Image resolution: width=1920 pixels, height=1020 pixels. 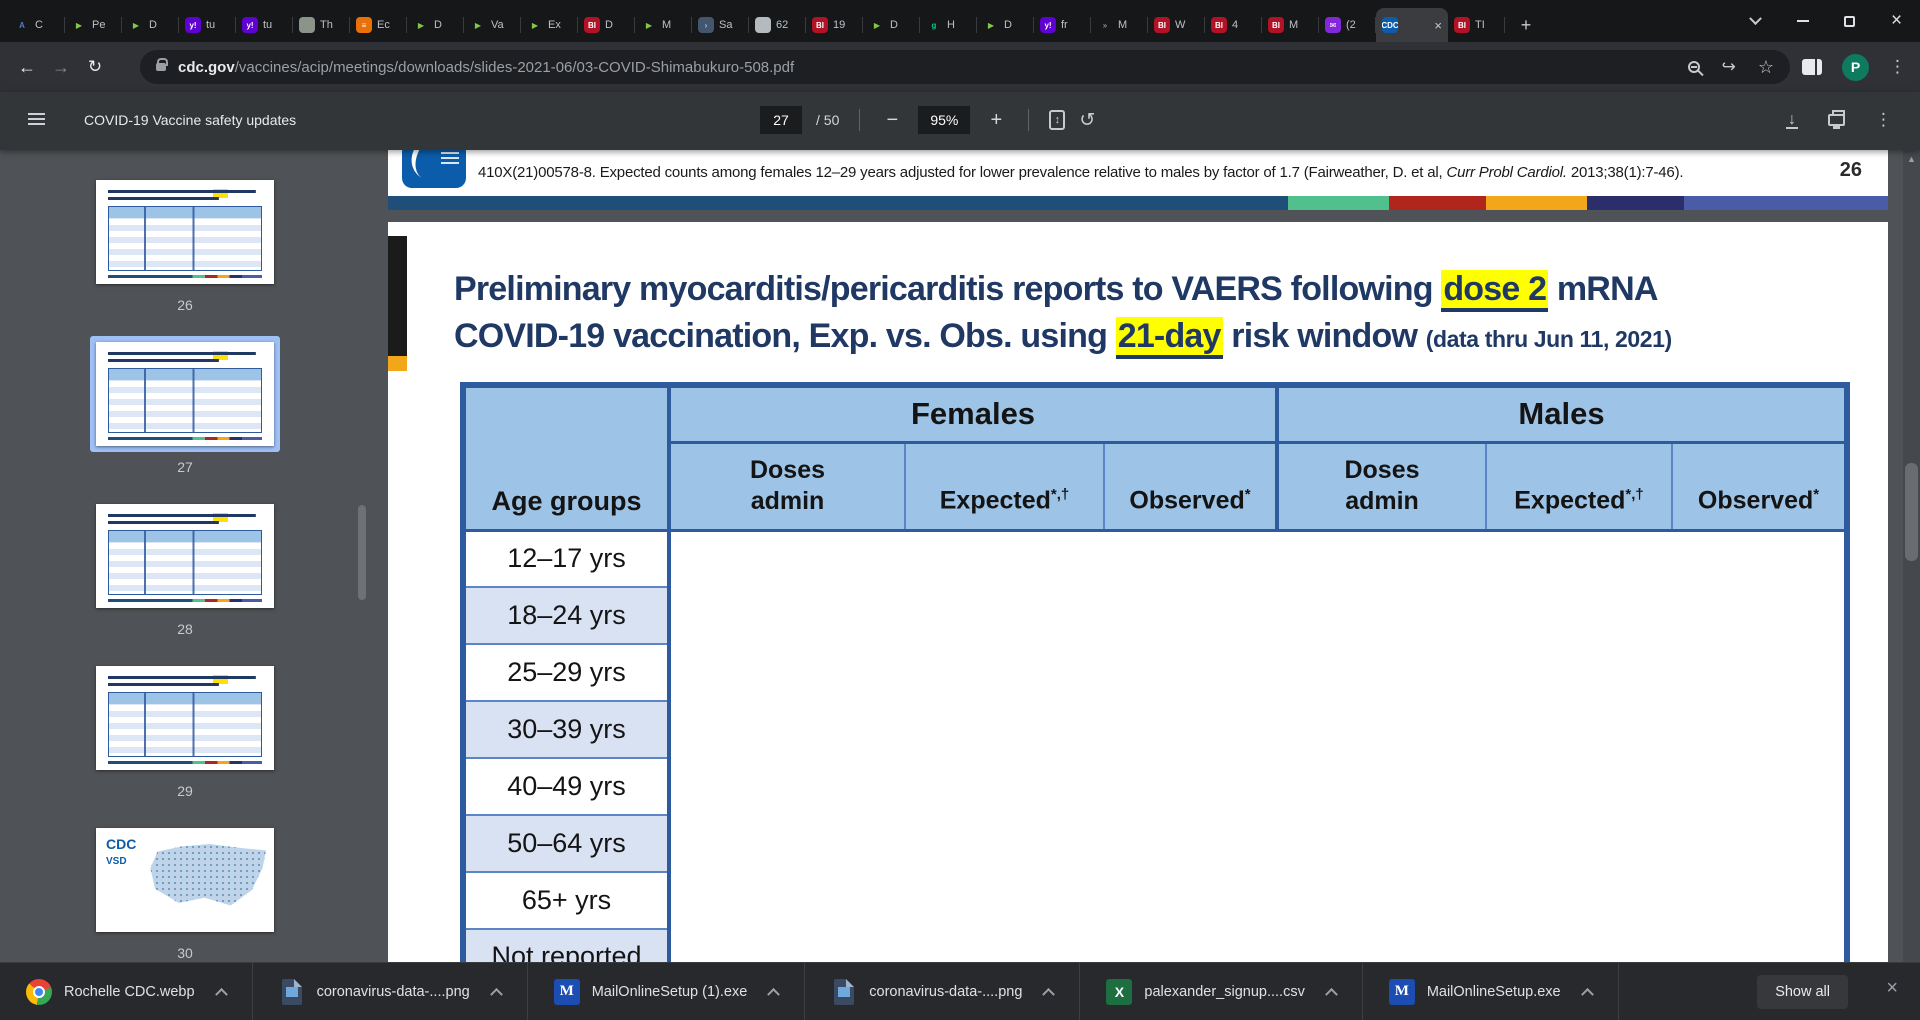 What do you see at coordinates (1883, 120) in the screenshot?
I see `pdf-menu-more-icon` at bounding box center [1883, 120].